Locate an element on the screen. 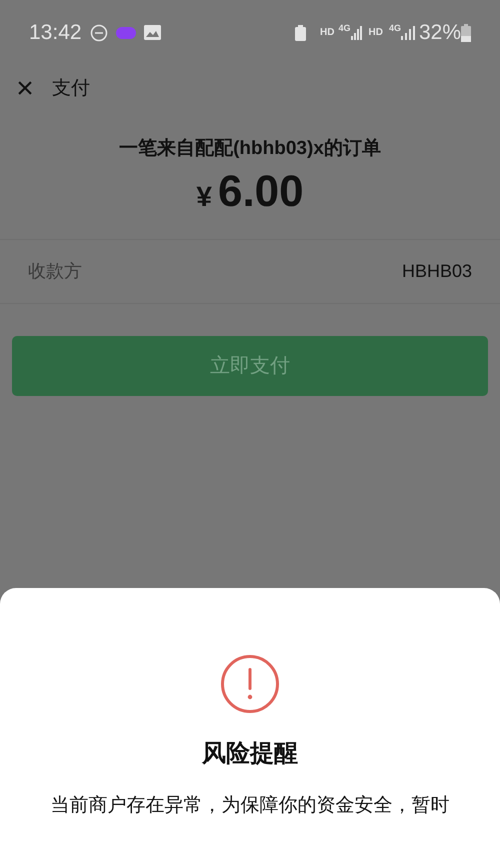 The image size is (500, 844). app-icon is located at coordinates (126, 32).